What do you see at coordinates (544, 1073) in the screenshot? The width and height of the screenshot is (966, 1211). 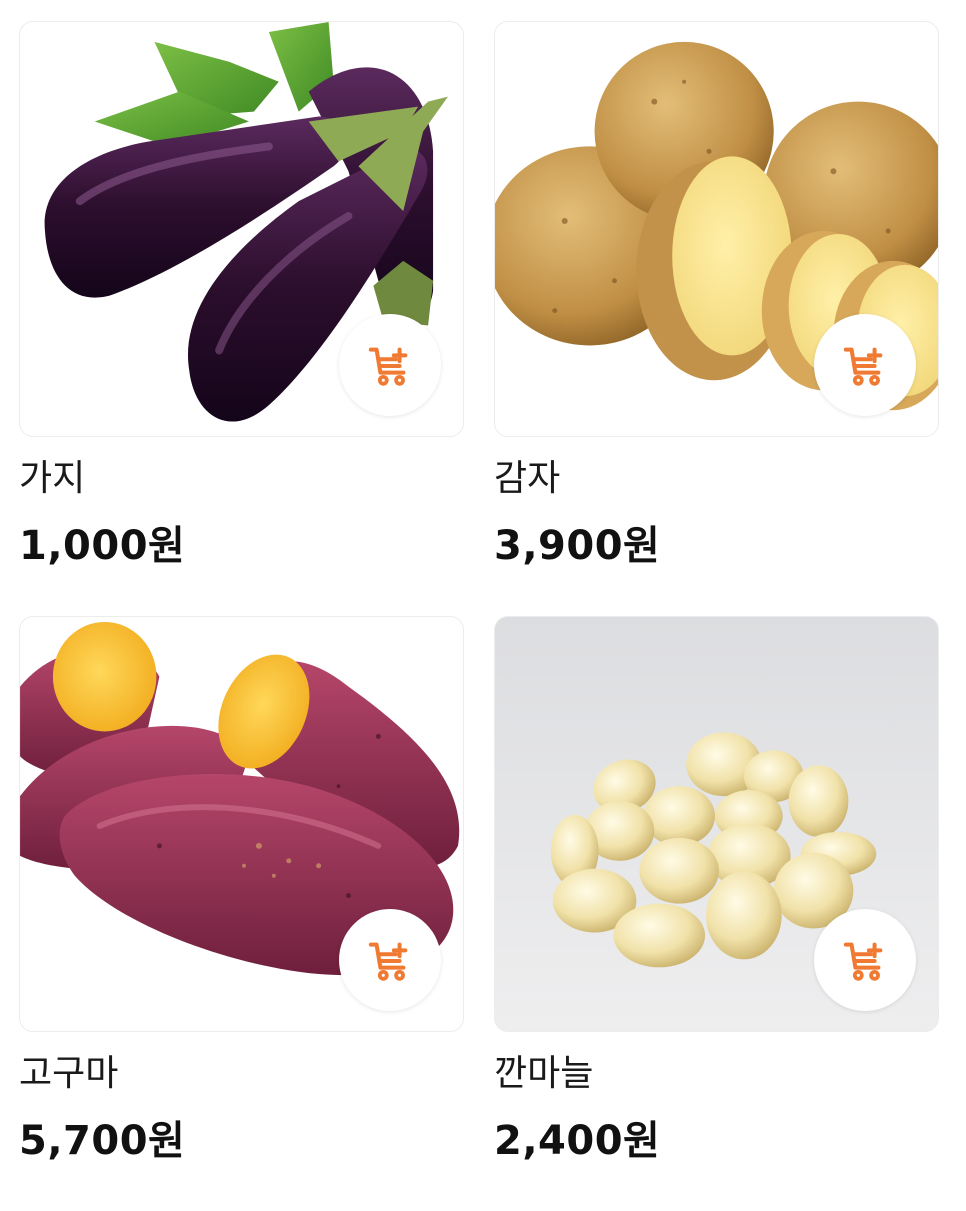 I see `product-name: 깐마늘` at bounding box center [544, 1073].